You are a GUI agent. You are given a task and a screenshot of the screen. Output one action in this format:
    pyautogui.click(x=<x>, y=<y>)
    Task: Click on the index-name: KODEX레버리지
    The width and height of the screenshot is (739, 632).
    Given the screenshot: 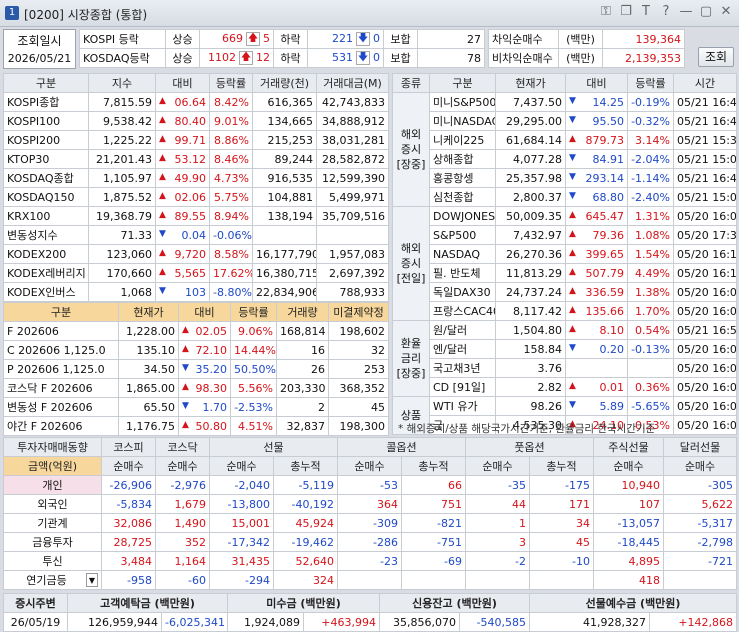 What is the action you would take?
    pyautogui.click(x=46, y=273)
    